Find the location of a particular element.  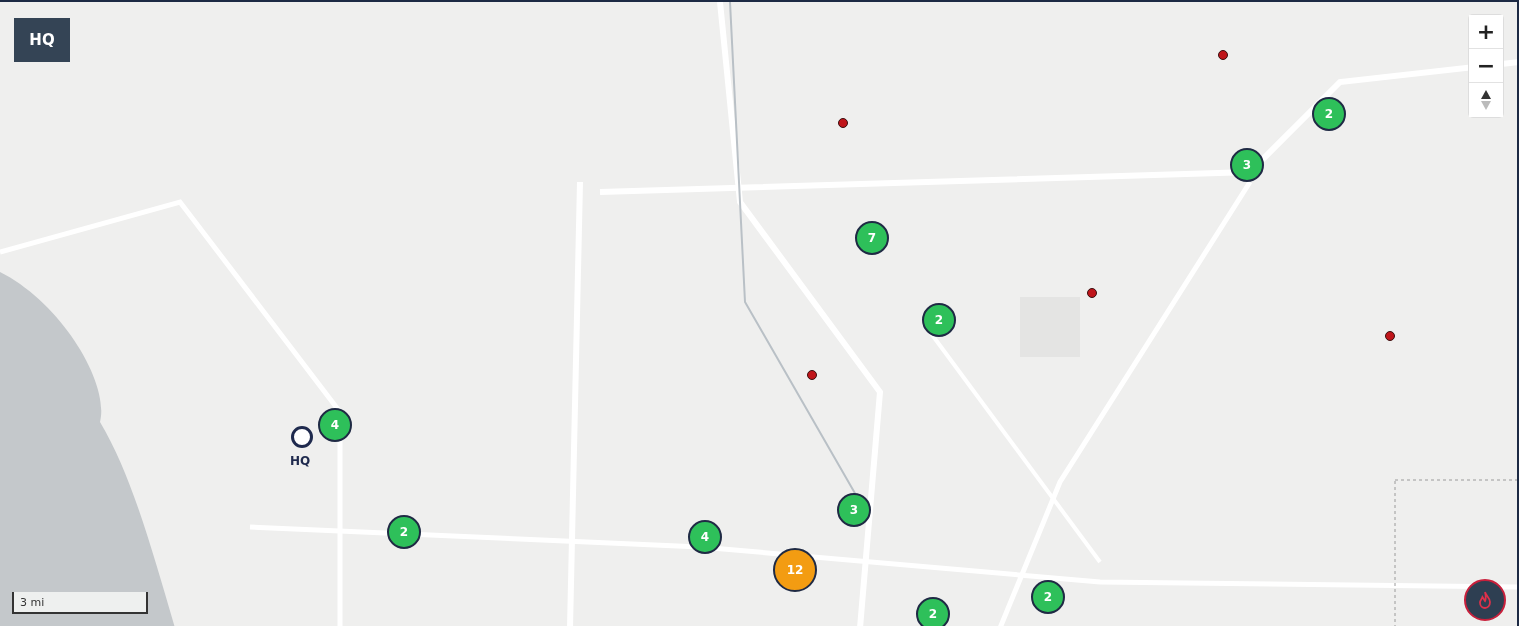

hq-label: HQ is located at coordinates (300, 461).